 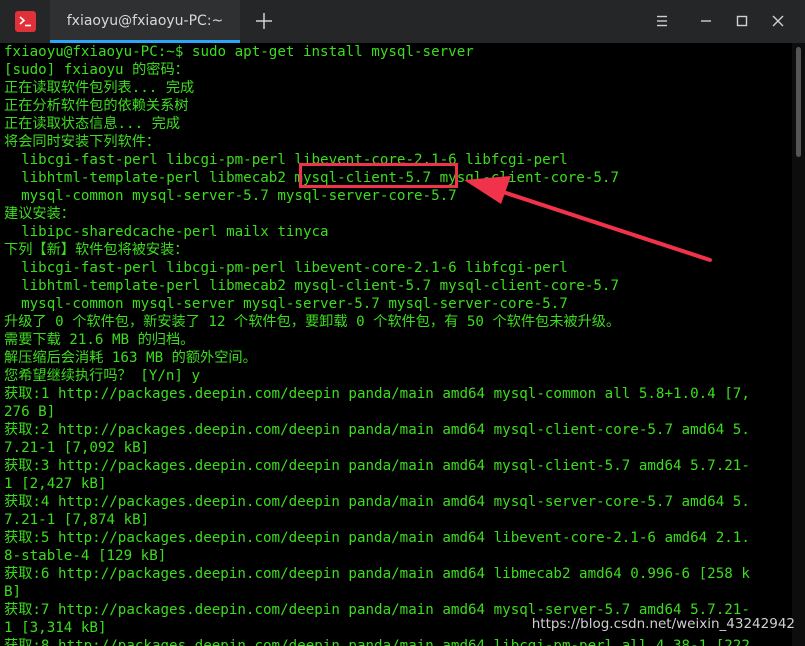 What do you see at coordinates (588, 219) in the screenshot?
I see `annotation-arrow-icon` at bounding box center [588, 219].